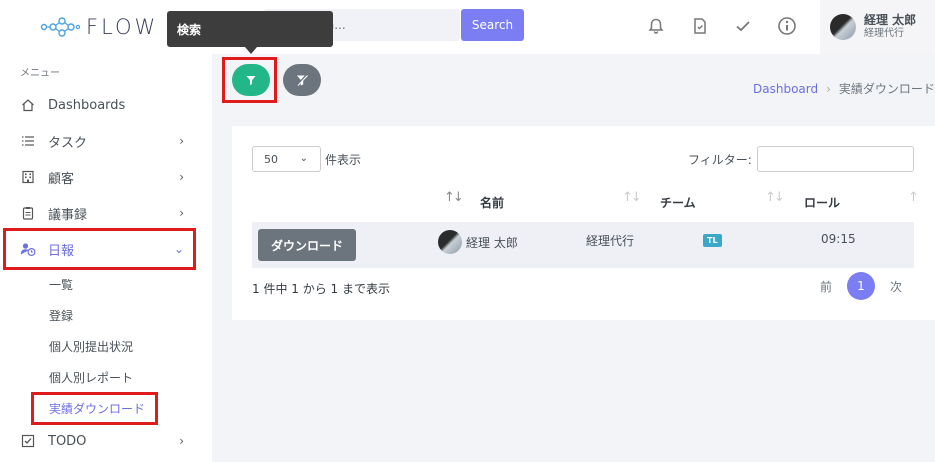 The height and width of the screenshot is (462, 935). What do you see at coordinates (884, 34) in the screenshot?
I see `user-role: 経理代行` at bounding box center [884, 34].